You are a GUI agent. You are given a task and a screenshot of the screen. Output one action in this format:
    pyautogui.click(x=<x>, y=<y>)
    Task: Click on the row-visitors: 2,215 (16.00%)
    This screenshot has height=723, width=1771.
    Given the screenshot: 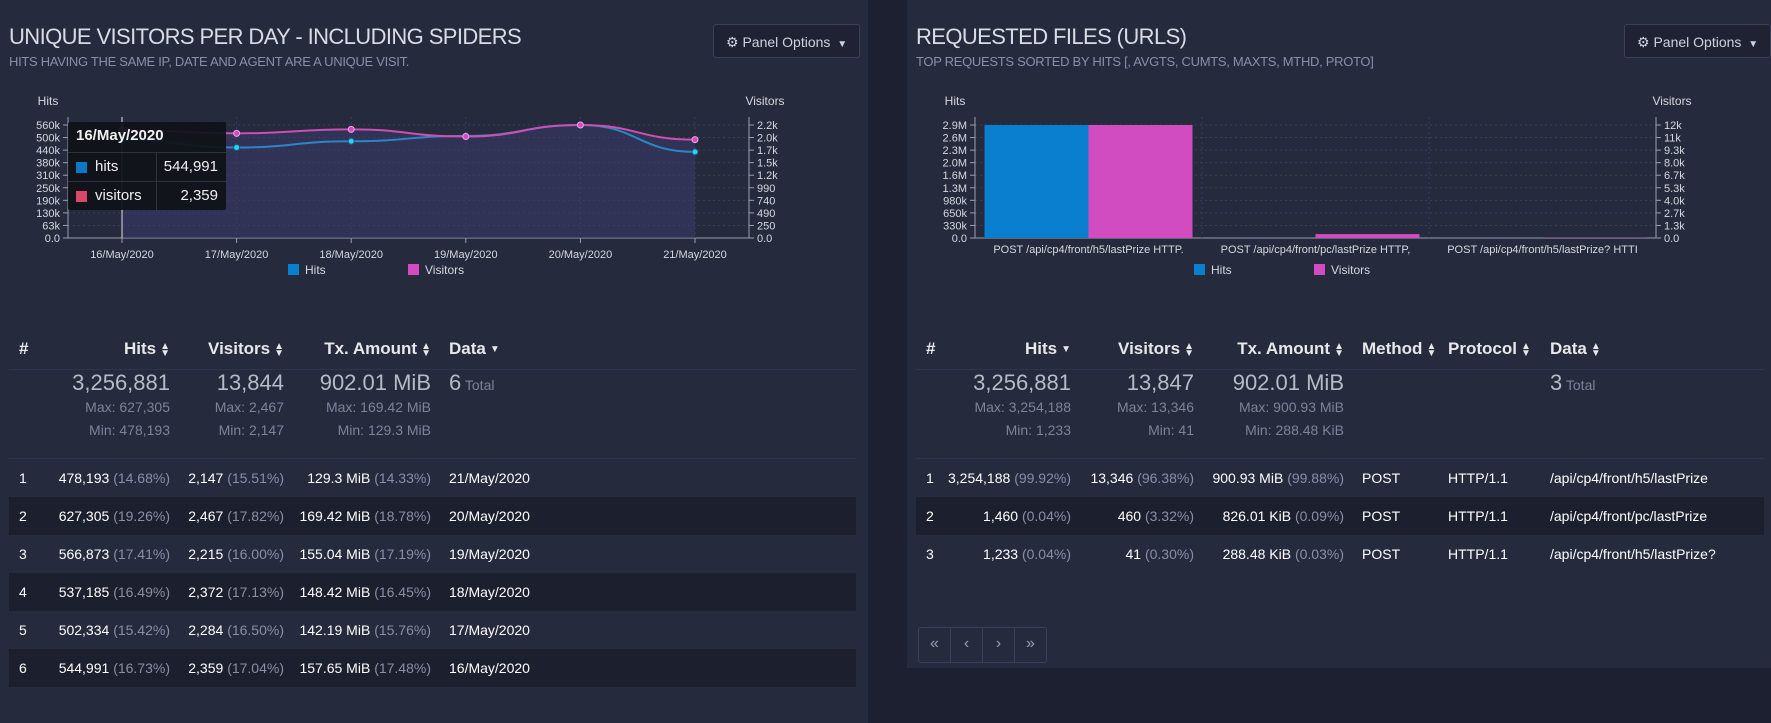 What is the action you would take?
    pyautogui.click(x=227, y=554)
    